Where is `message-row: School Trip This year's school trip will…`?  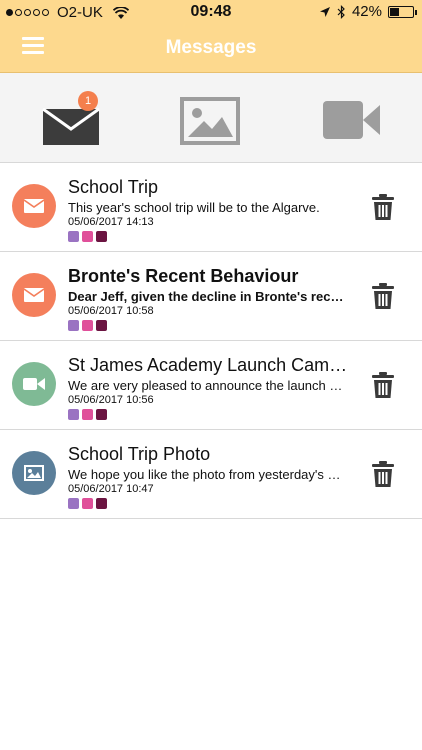
message-row: School Trip This year's school trip will… is located at coordinates (211, 207).